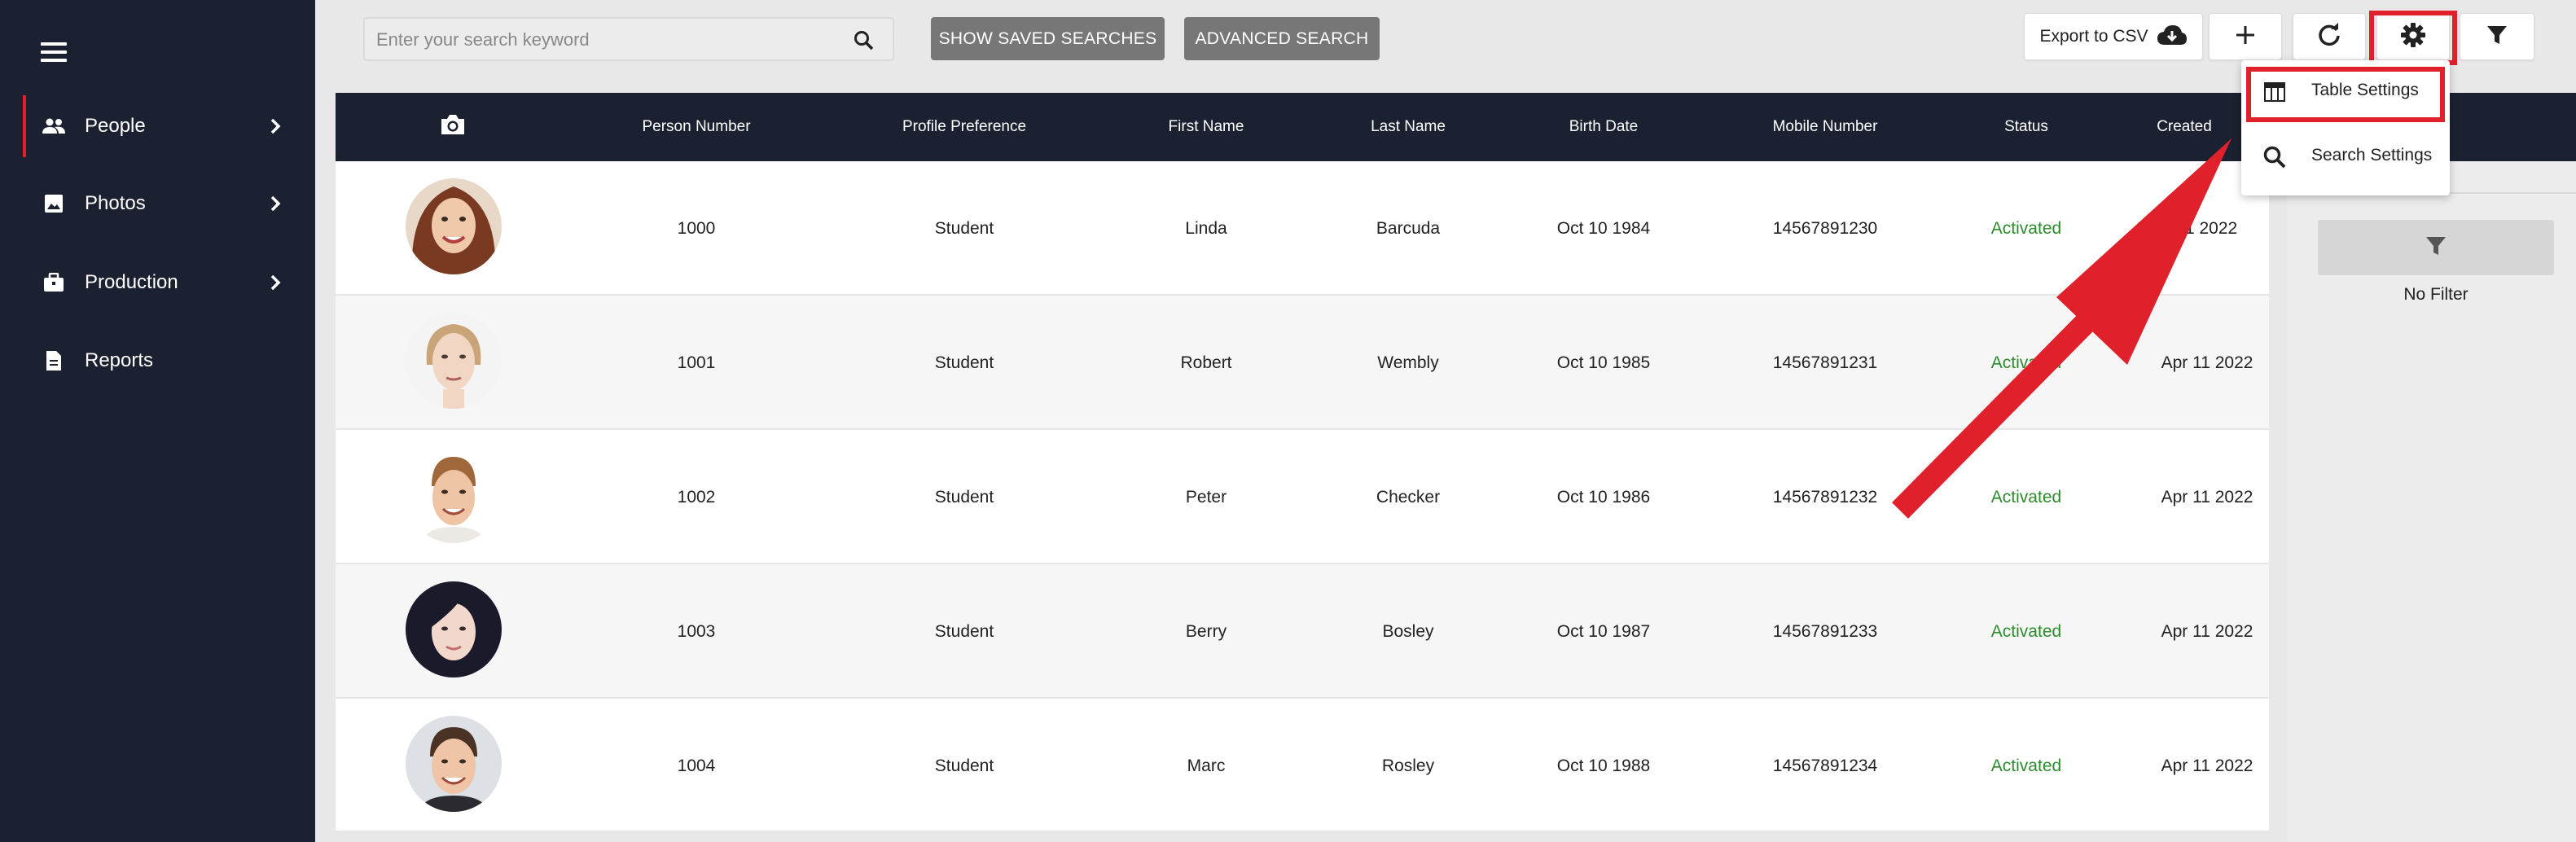 The image size is (2576, 842). I want to click on menu-item-label: Search Settings, so click(2372, 155).